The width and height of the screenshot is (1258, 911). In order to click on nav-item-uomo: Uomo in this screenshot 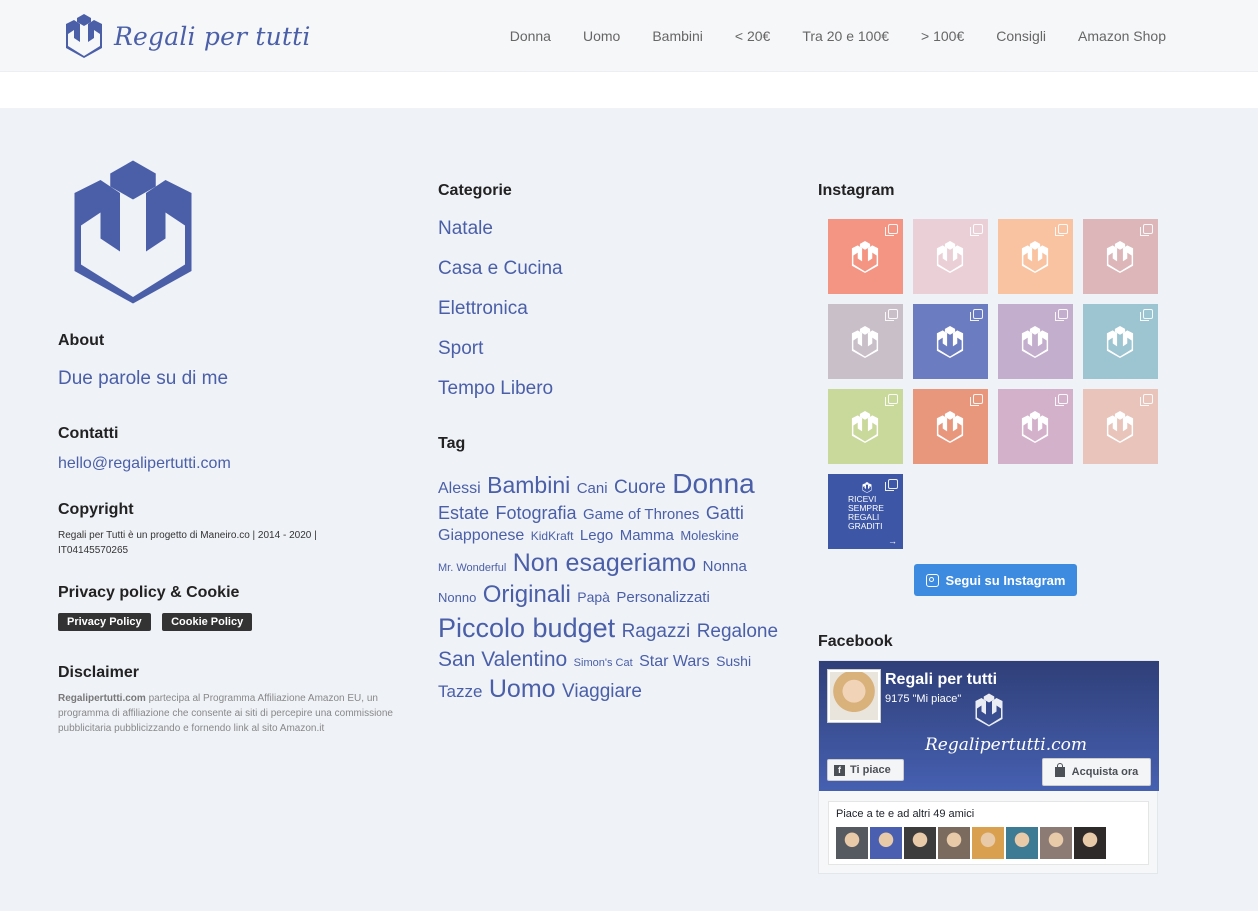, I will do `click(601, 36)`.